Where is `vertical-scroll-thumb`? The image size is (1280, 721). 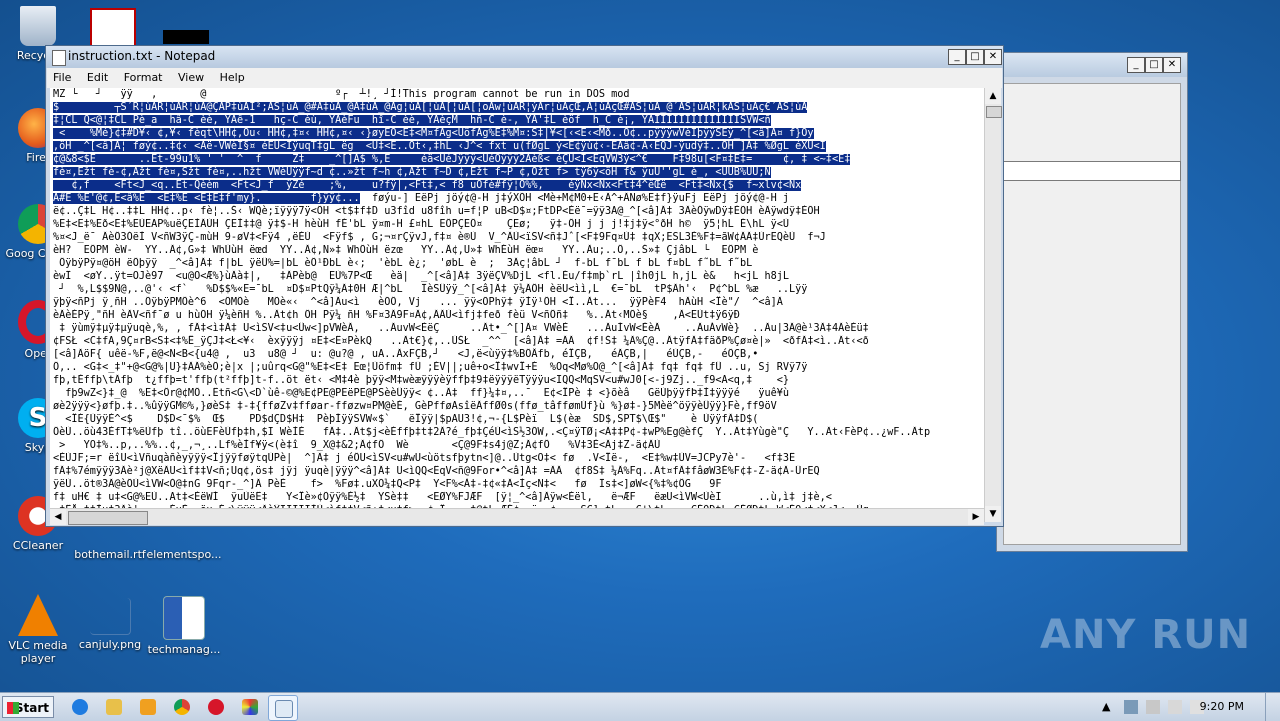
vertical-scroll-thumb is located at coordinates (994, 112).